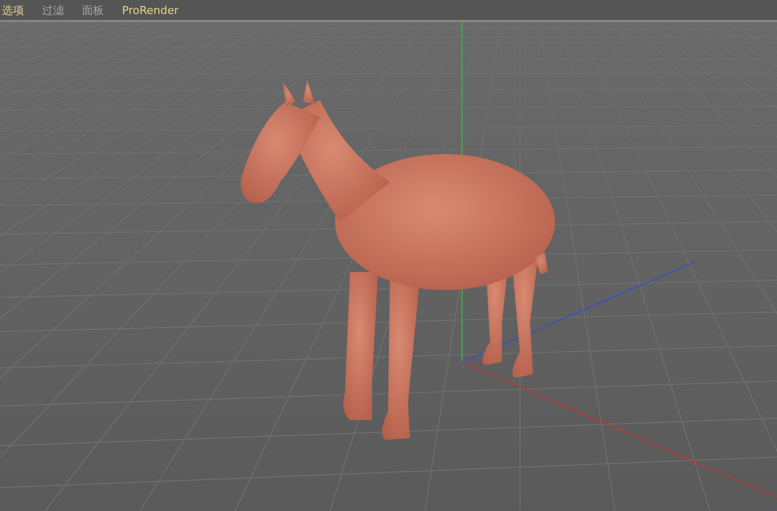  Describe the element at coordinates (53, 10) in the screenshot. I see `menu-item: 过滤` at that location.